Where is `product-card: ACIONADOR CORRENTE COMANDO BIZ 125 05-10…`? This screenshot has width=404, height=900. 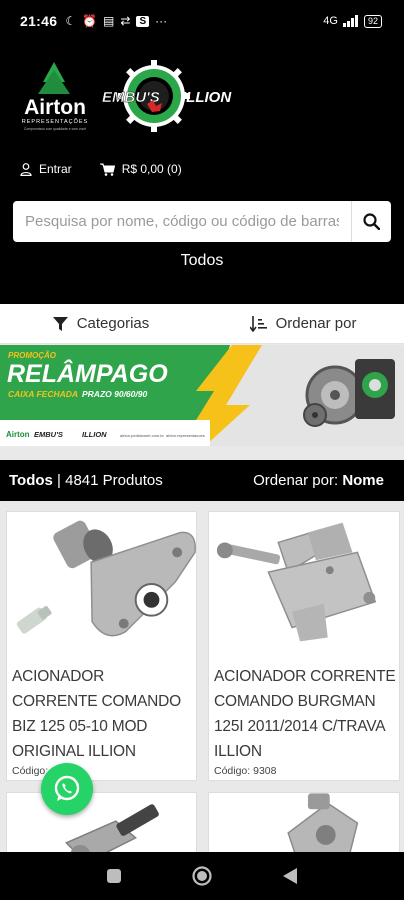
product-card: ACIONADOR CORRENTE COMANDO BIZ 125 05-10… is located at coordinates (101, 646).